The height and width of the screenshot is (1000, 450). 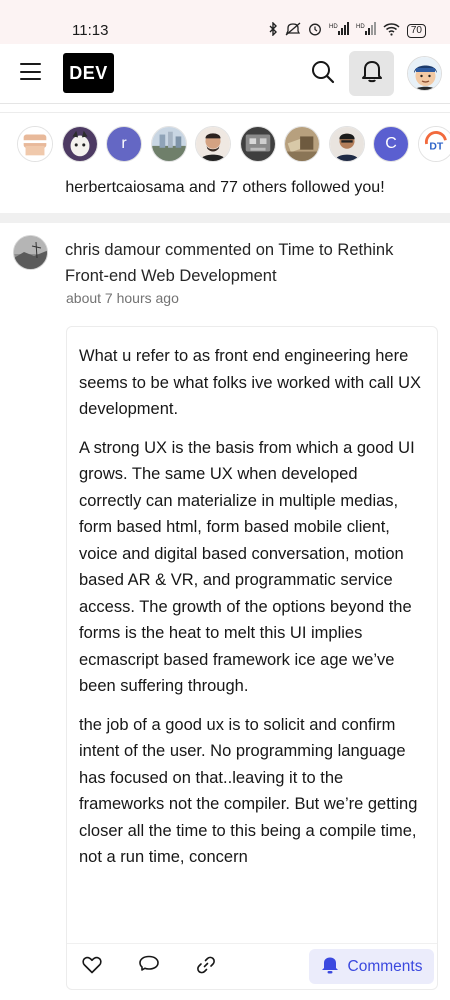 What do you see at coordinates (219, 250) in the screenshot?
I see `notification-action: commented on` at bounding box center [219, 250].